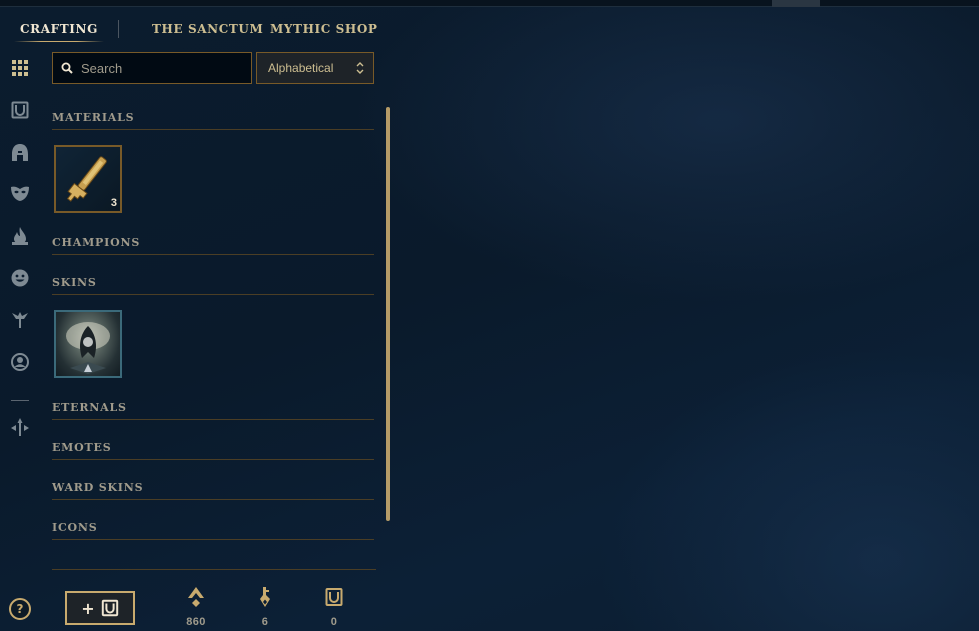 The height and width of the screenshot is (631, 979). I want to click on section-champions: CHAMPIONS, so click(96, 242).